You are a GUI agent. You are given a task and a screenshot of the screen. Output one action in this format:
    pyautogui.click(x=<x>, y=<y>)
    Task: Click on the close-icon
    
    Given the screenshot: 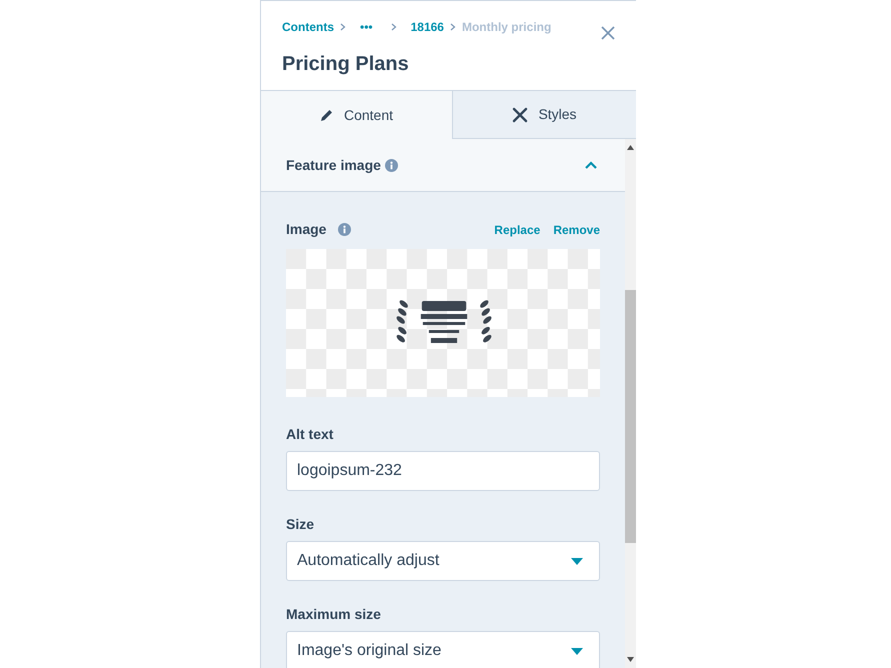 What is the action you would take?
    pyautogui.click(x=608, y=33)
    